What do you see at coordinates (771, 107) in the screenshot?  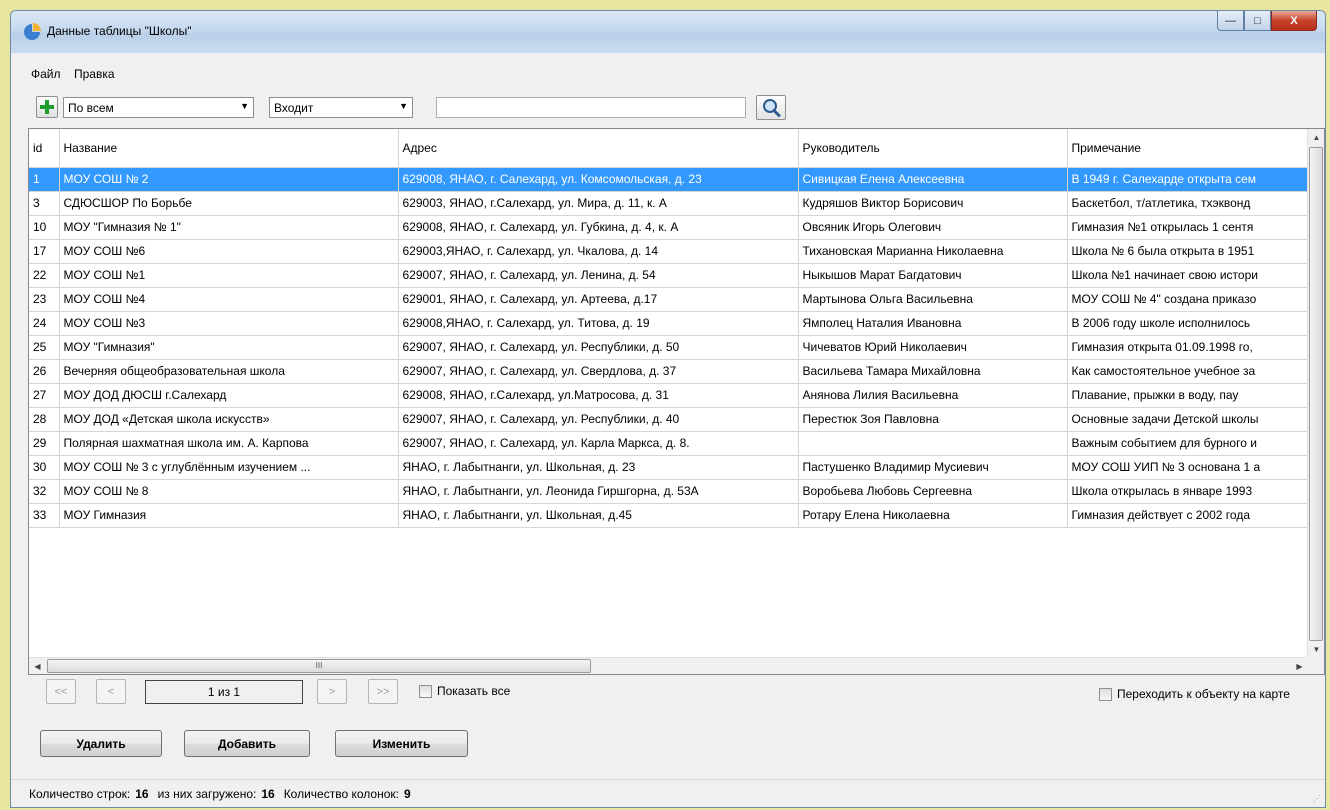 I see `search-button` at bounding box center [771, 107].